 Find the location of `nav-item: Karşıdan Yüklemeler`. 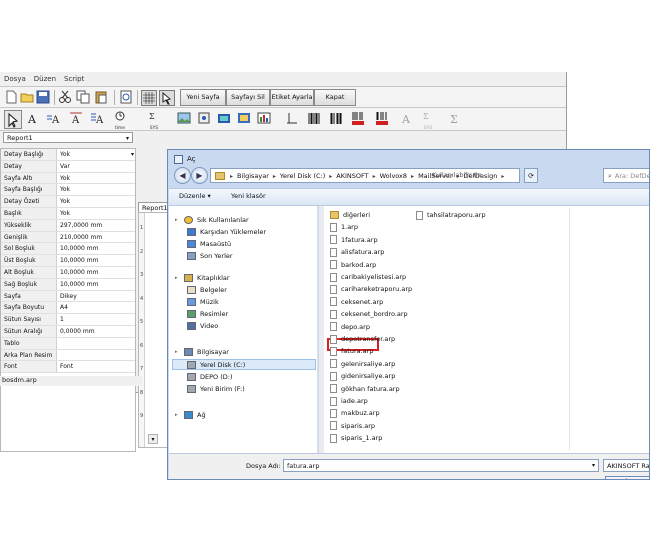

nav-item: Karşıdan Yüklemeler is located at coordinates (226, 232).